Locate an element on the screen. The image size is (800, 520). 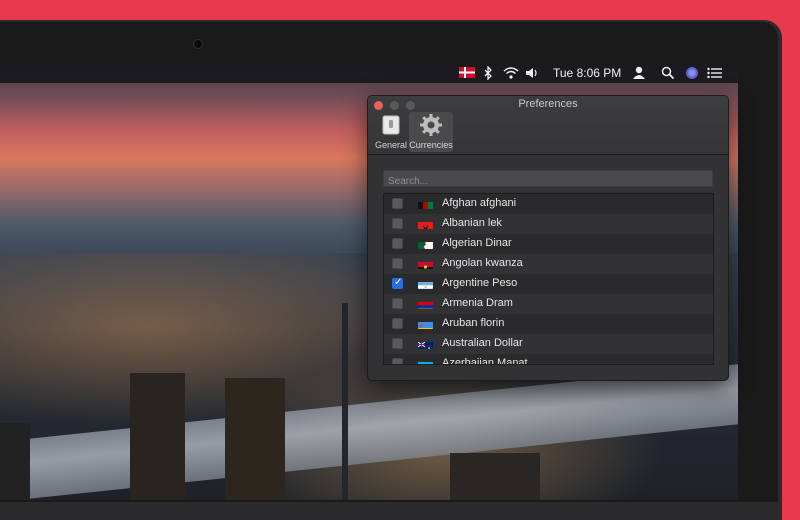
armenia-flag-icon is located at coordinates (425, 304).